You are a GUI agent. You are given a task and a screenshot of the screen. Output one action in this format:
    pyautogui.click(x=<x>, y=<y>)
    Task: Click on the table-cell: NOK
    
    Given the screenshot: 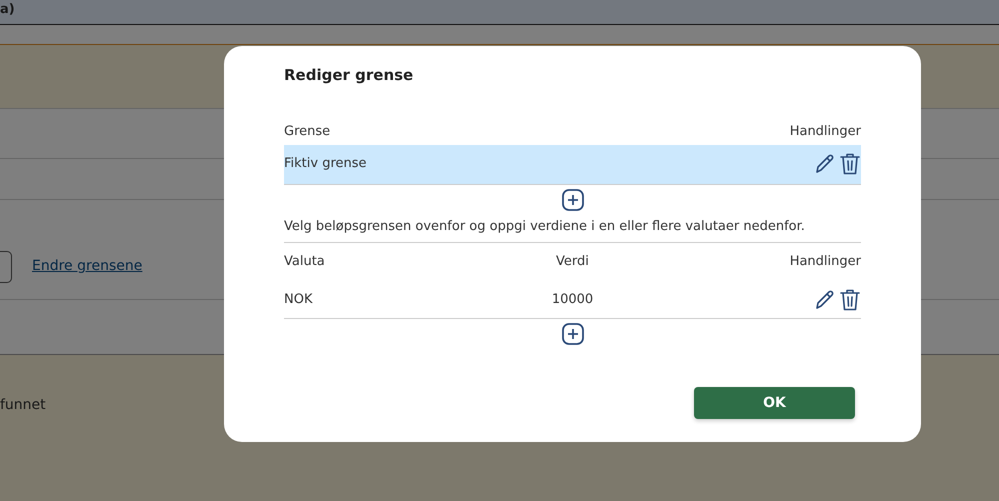 What is the action you would take?
    pyautogui.click(x=298, y=299)
    